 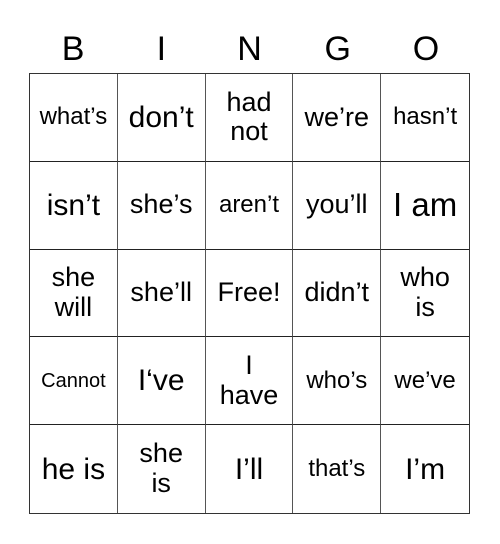 I want to click on bingo-cell: she’ll, so click(x=161, y=293).